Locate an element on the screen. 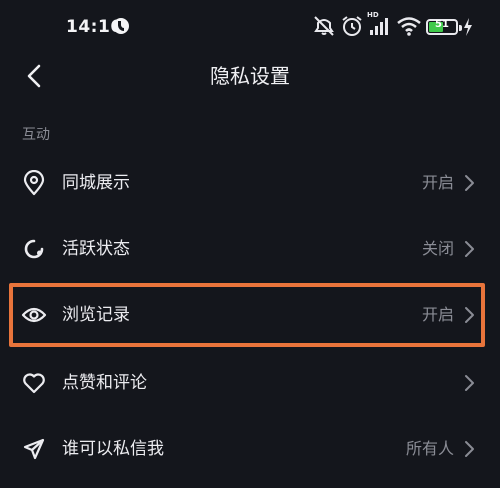  status-bar: 14:16 HD 51 is located at coordinates (250, 28).